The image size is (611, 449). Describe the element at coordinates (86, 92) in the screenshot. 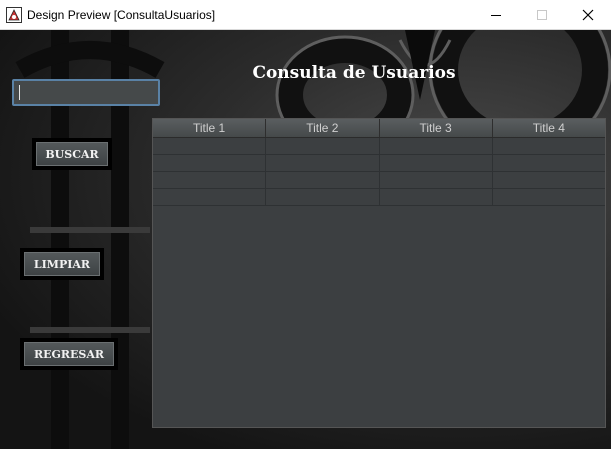

I see `search-input` at that location.